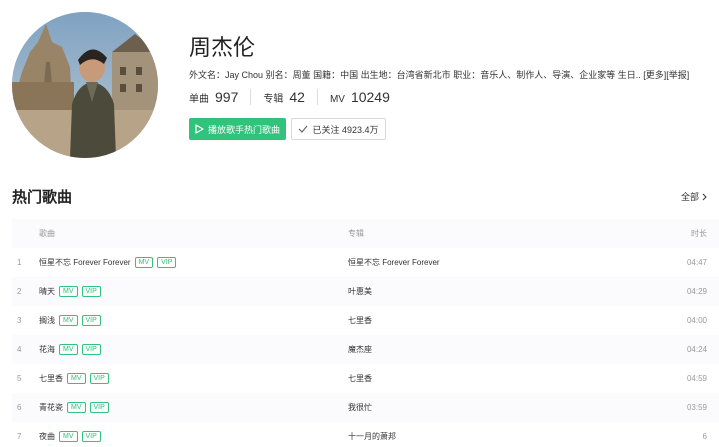  What do you see at coordinates (394, 262) in the screenshot?
I see `album-name: 恒星不忘 Forever Forever` at bounding box center [394, 262].